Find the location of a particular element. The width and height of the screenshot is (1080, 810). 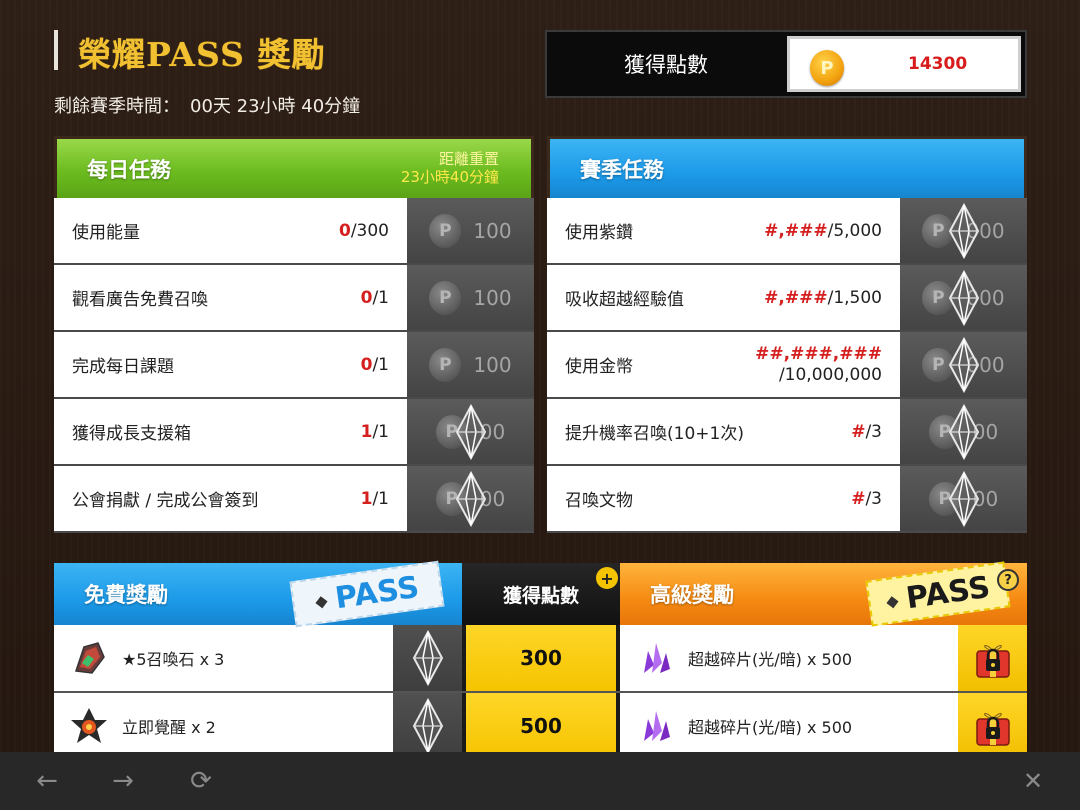

browser-toolbar: ← → ⟳ ✕ is located at coordinates (540, 781).